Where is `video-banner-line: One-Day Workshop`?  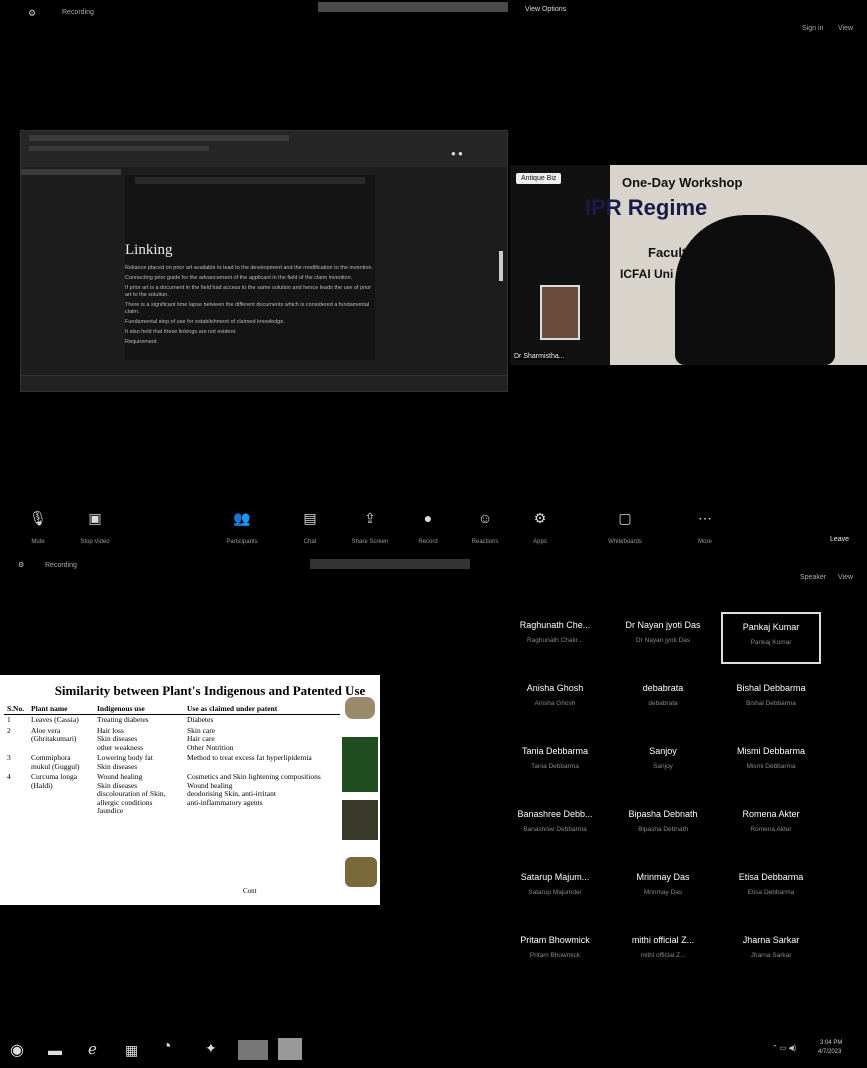 video-banner-line: One-Day Workshop is located at coordinates (682, 182).